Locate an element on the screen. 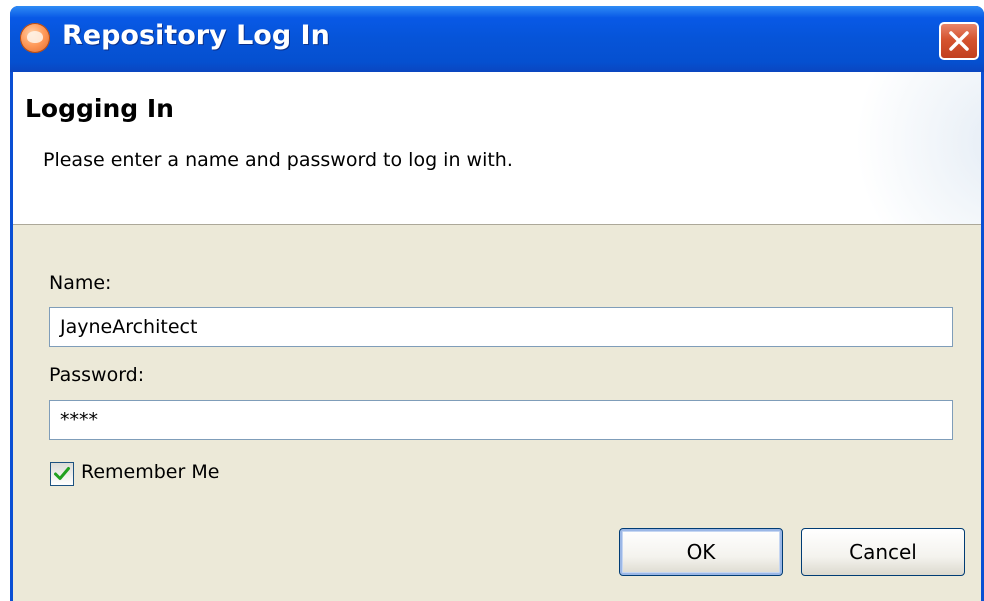  banner-decoration is located at coordinates (901, 148).